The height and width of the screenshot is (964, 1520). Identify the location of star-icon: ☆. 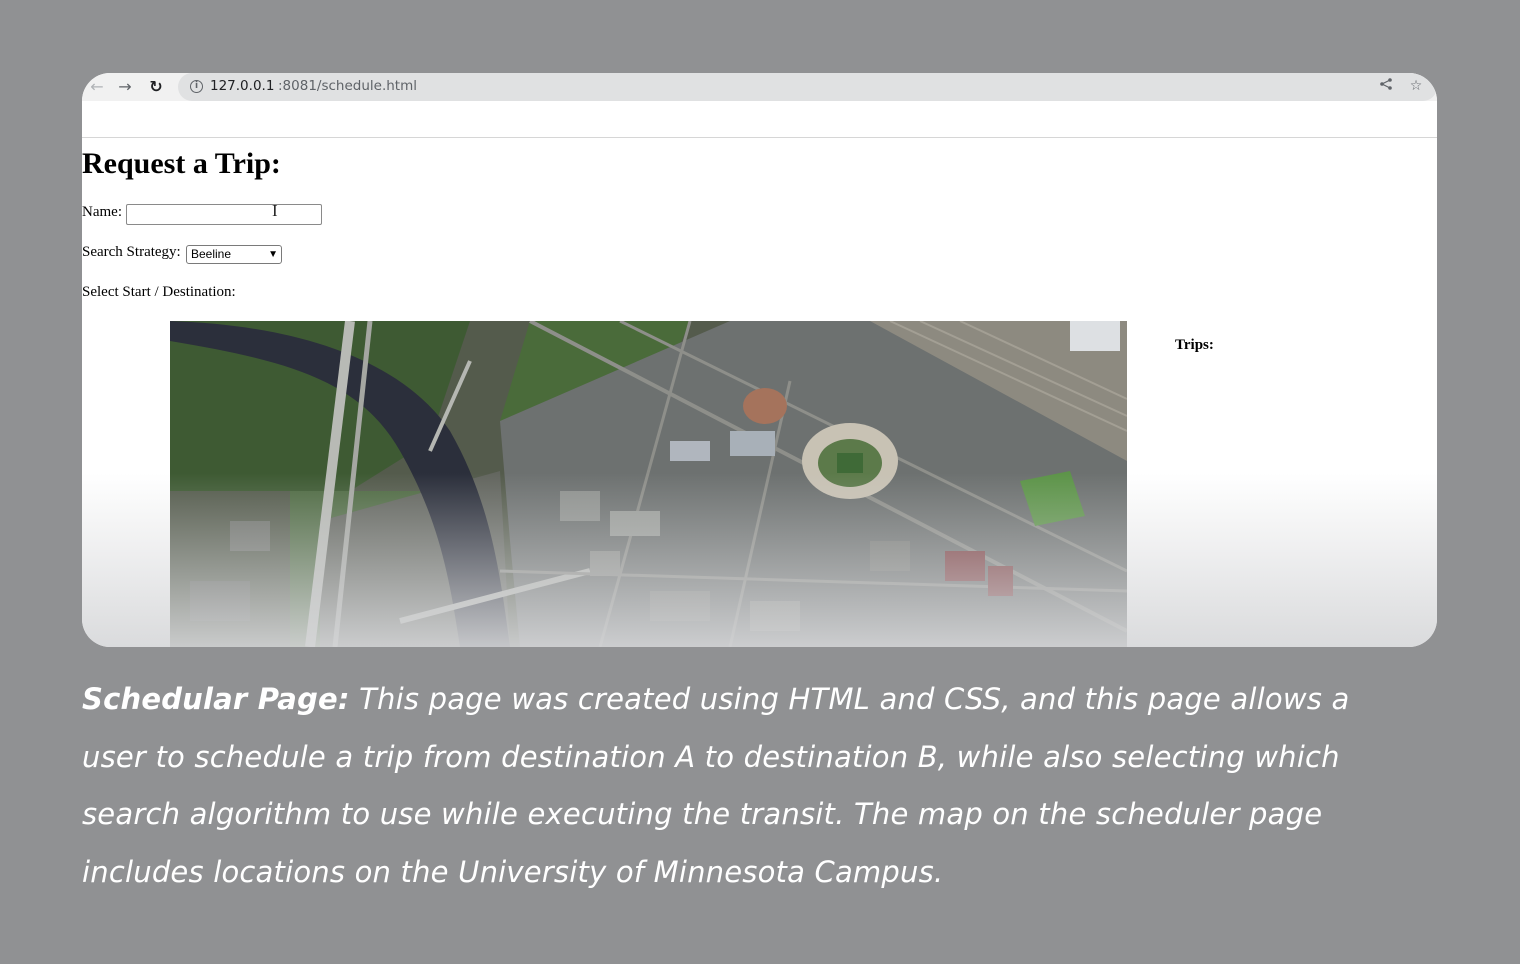
(1416, 86).